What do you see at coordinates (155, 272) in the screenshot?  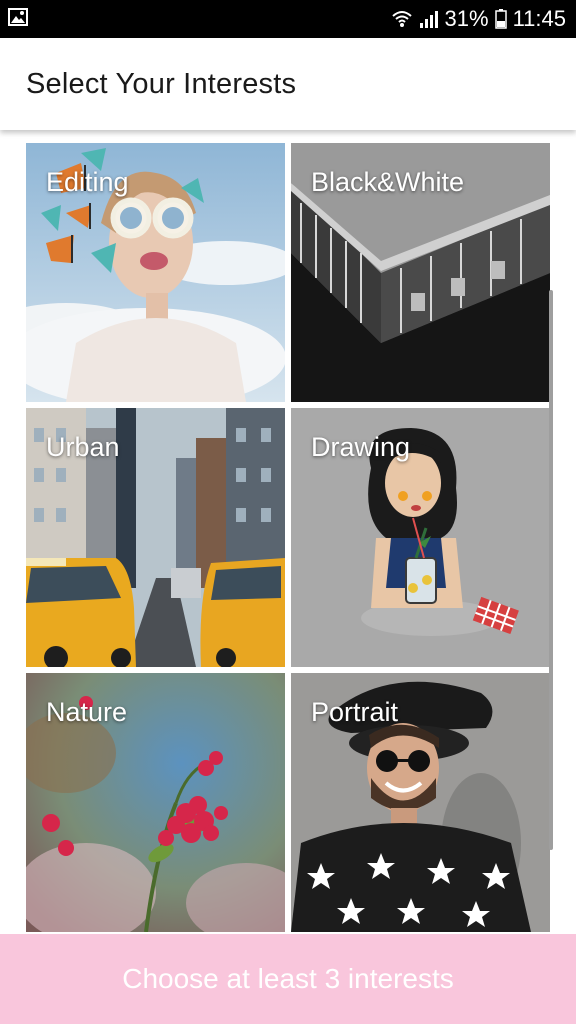 I see `interest-tile-editing: Editing` at bounding box center [155, 272].